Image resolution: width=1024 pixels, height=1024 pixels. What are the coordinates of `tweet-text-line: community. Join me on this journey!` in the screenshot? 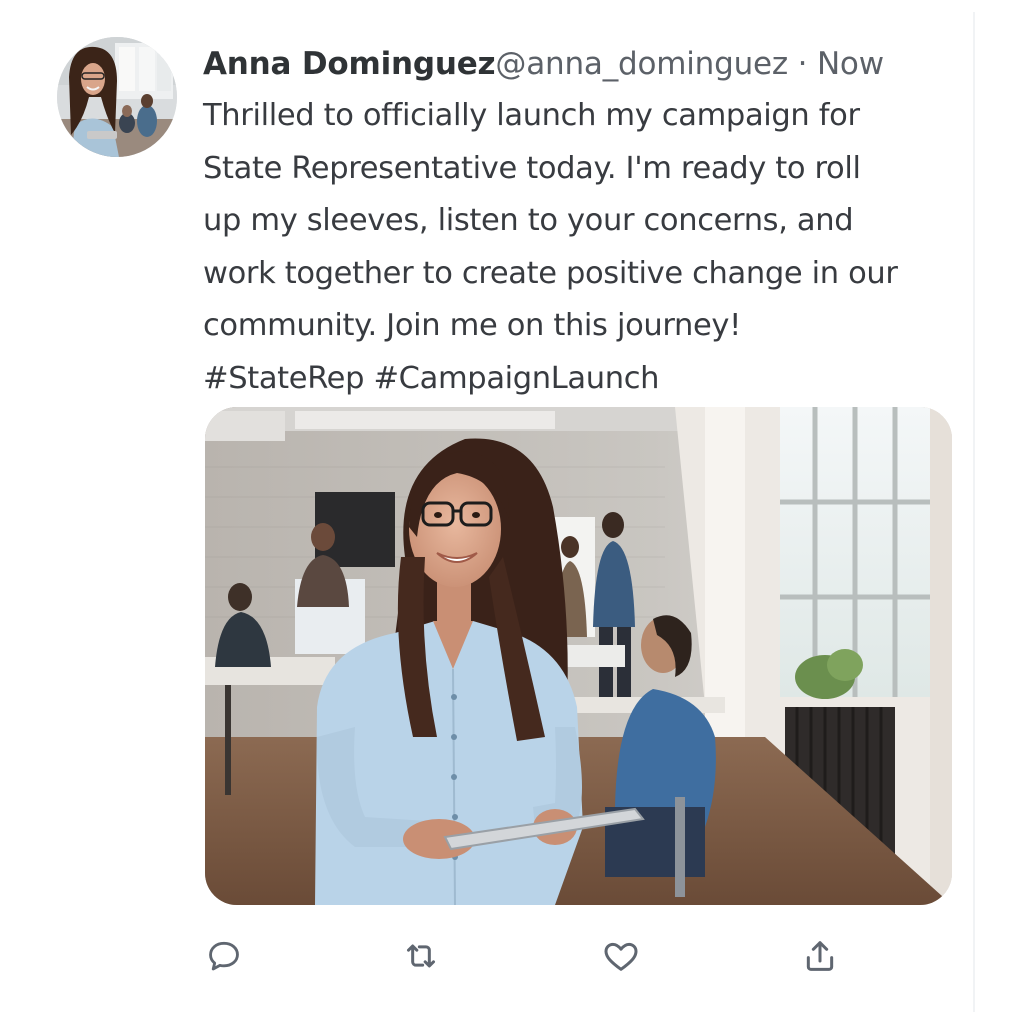 It's located at (472, 325).